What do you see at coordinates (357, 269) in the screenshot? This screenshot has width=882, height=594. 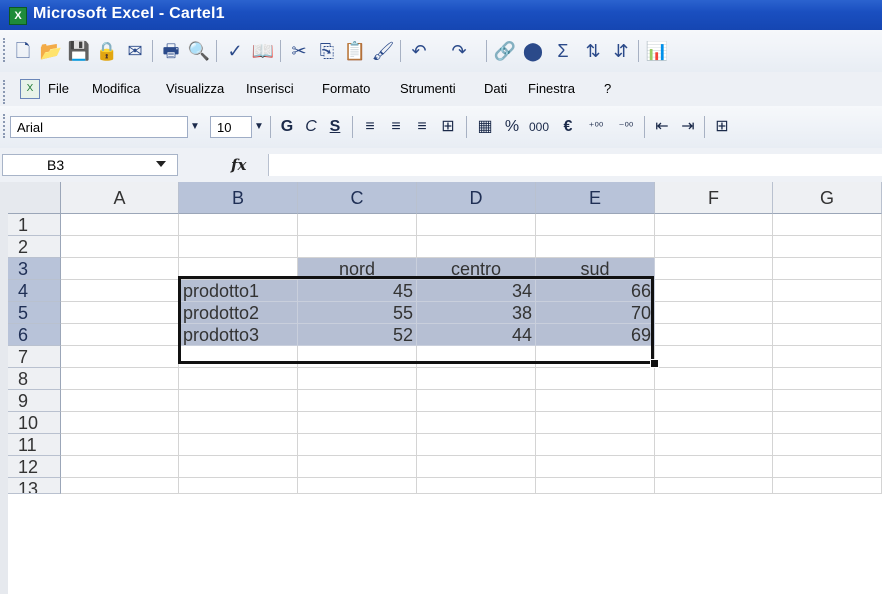 I see `table-header-cell: nord` at bounding box center [357, 269].